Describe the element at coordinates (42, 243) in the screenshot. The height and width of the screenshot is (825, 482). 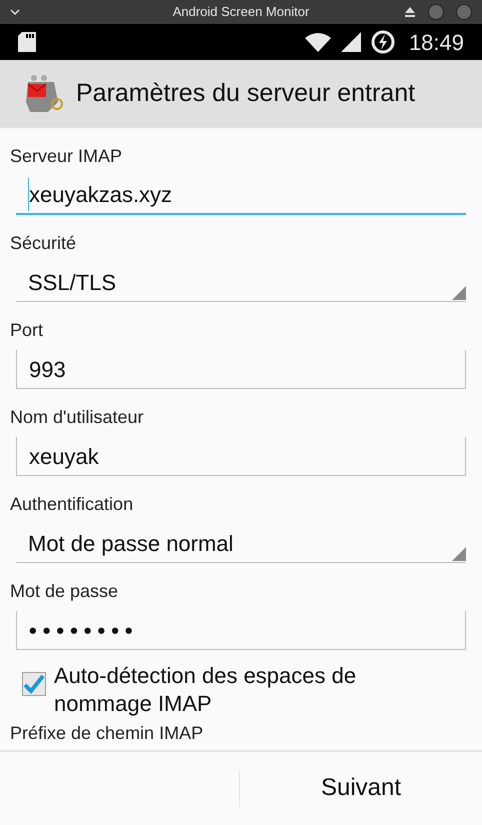
I see `field-label: Sécurité` at that location.